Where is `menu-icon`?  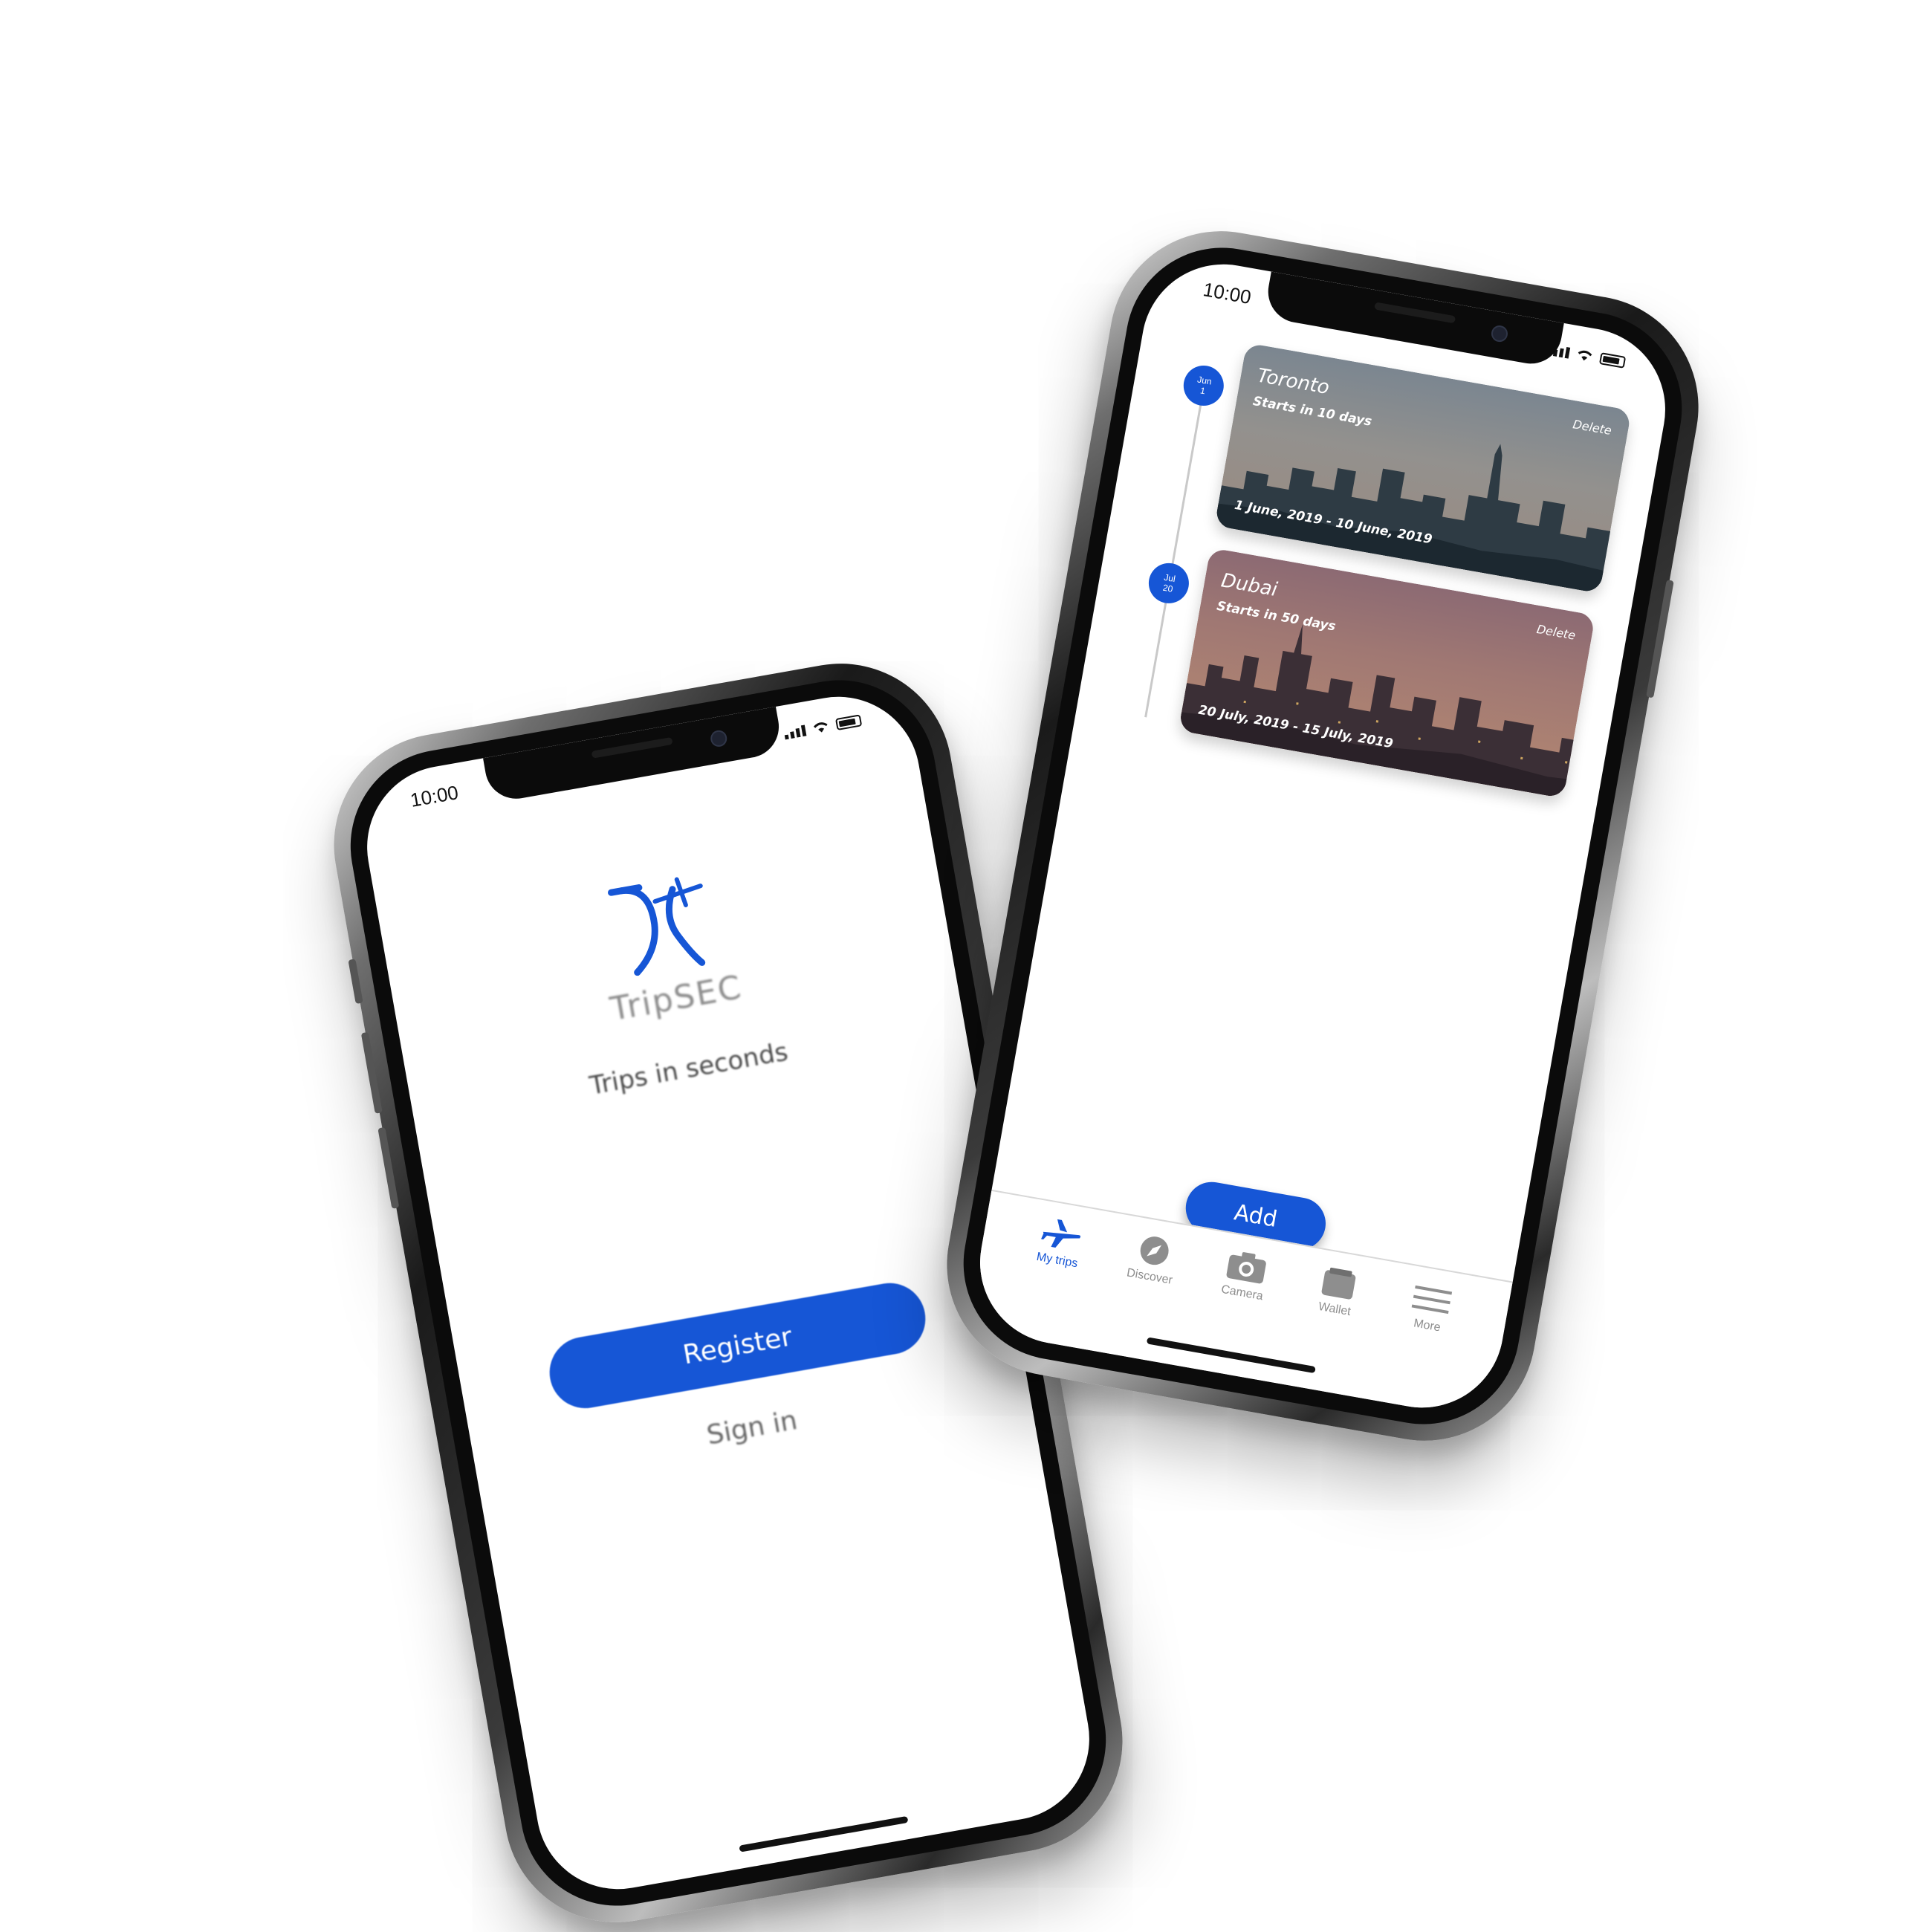
menu-icon is located at coordinates (1431, 1300).